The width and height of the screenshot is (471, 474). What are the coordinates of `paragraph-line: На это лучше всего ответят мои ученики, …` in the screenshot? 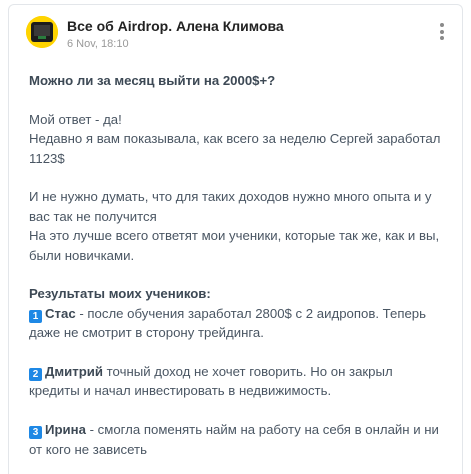 It's located at (234, 245).